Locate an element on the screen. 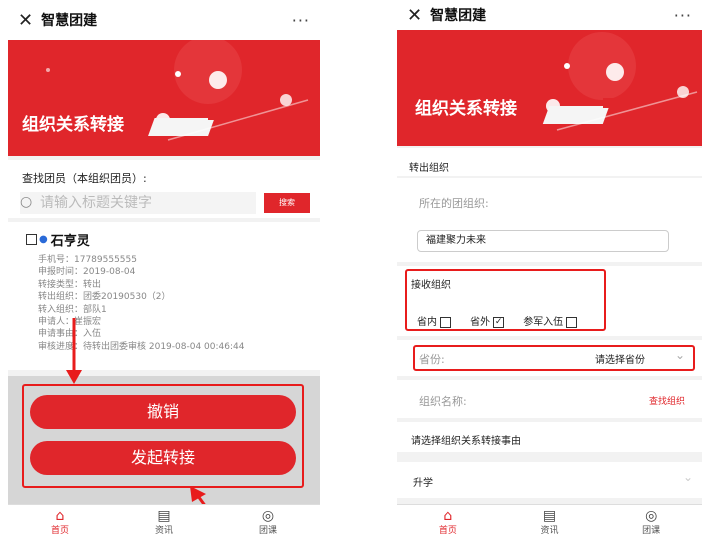 This screenshot has height=540, width=702. out-section-header: 转出组织 is located at coordinates (549, 162).